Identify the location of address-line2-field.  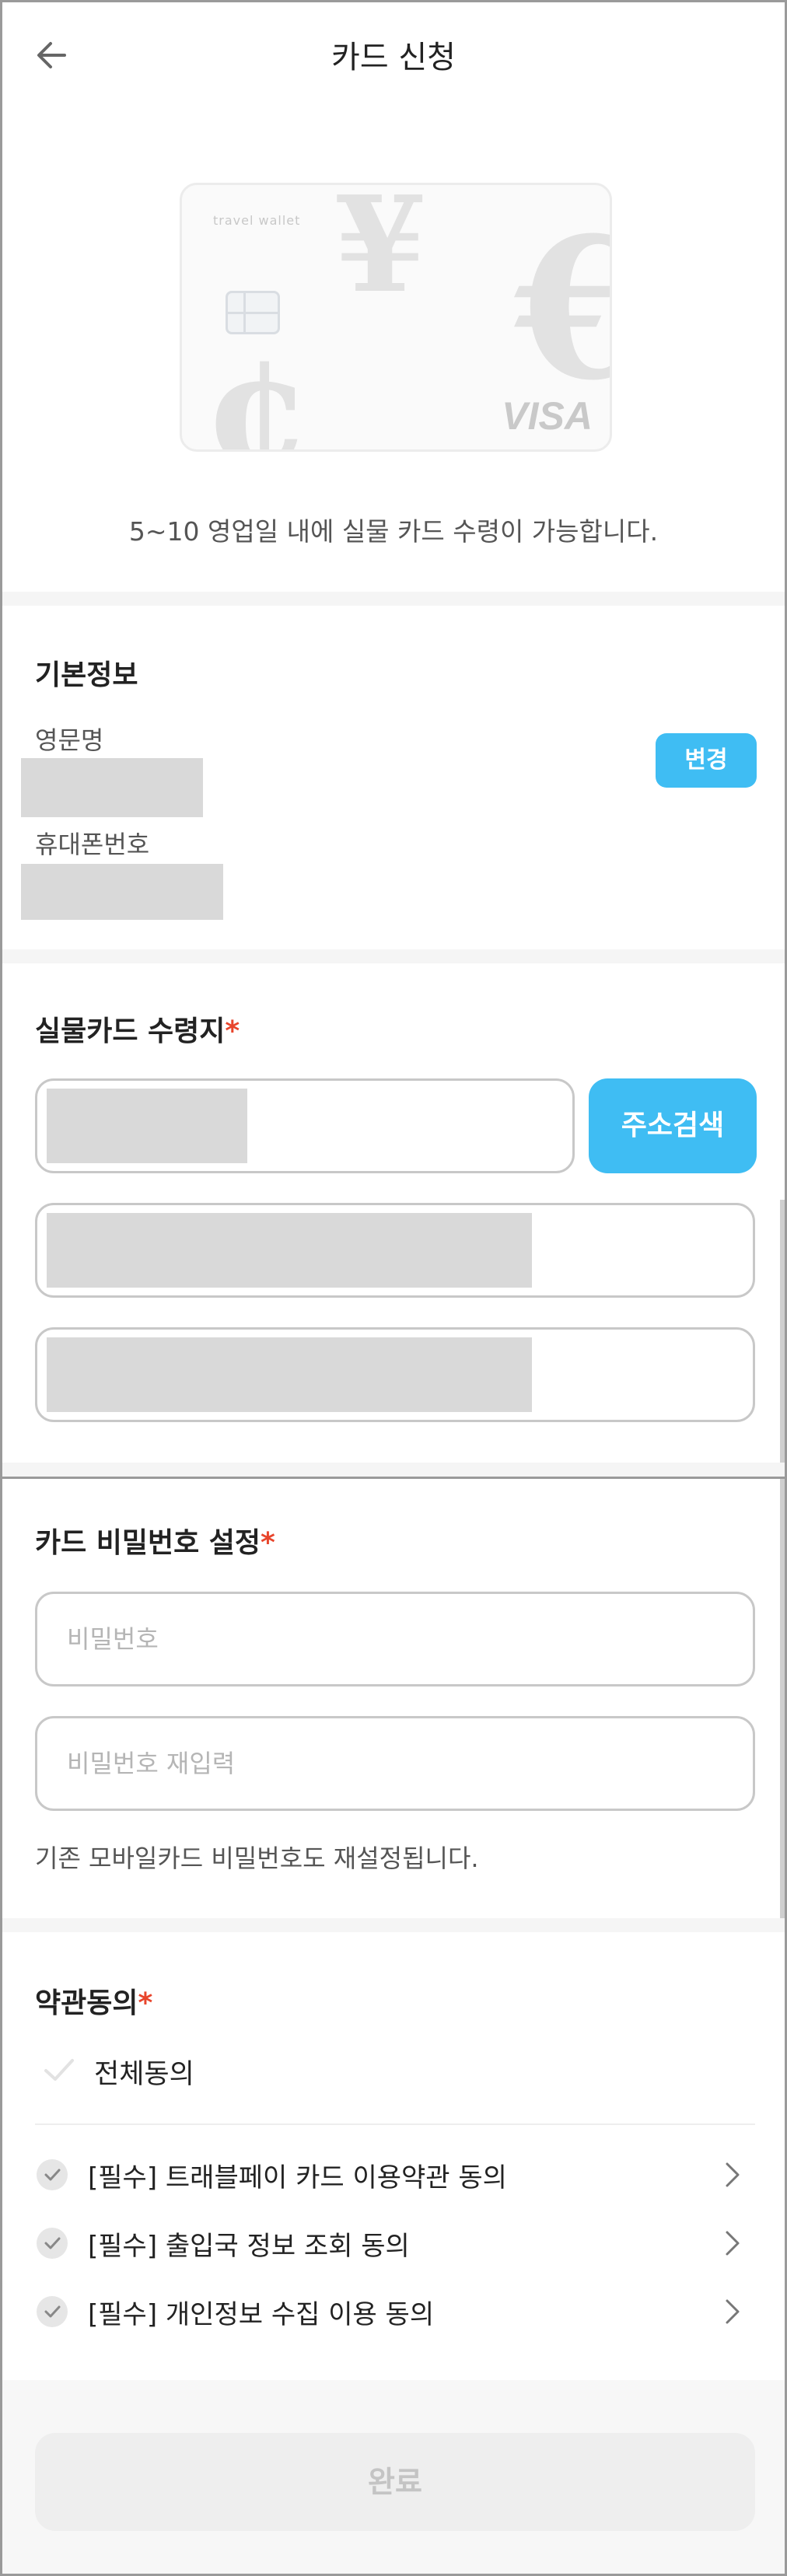
(395, 1374).